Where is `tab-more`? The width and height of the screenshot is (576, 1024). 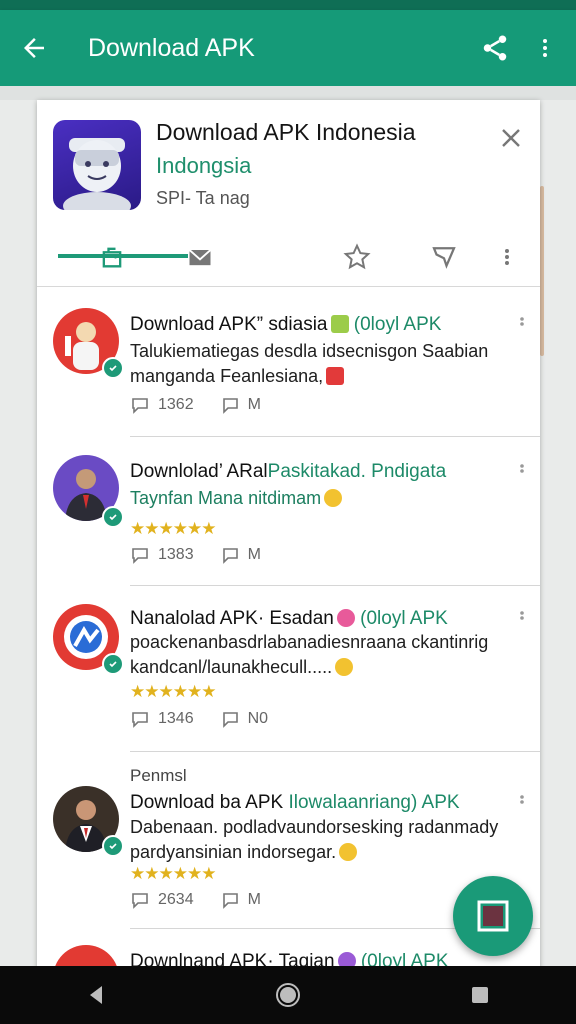 tab-more is located at coordinates (507, 257).